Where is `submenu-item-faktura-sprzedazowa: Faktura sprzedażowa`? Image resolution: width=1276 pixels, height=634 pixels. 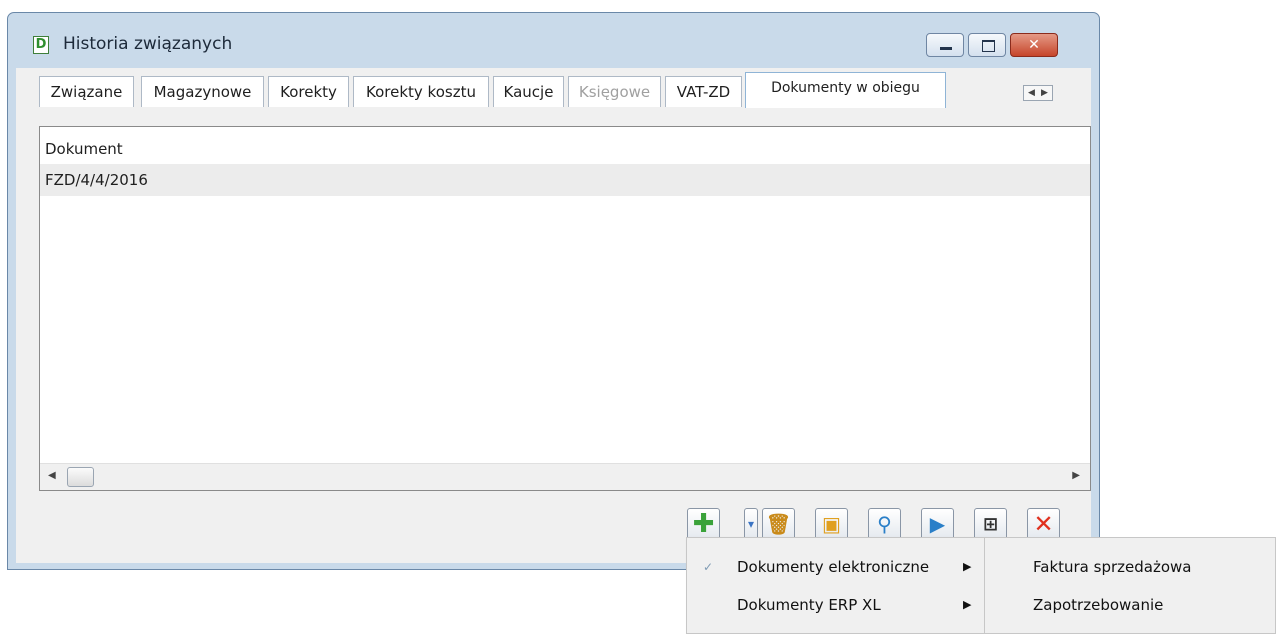
submenu-item-faktura-sprzedazowa: Faktura sprzedażowa is located at coordinates (1130, 567).